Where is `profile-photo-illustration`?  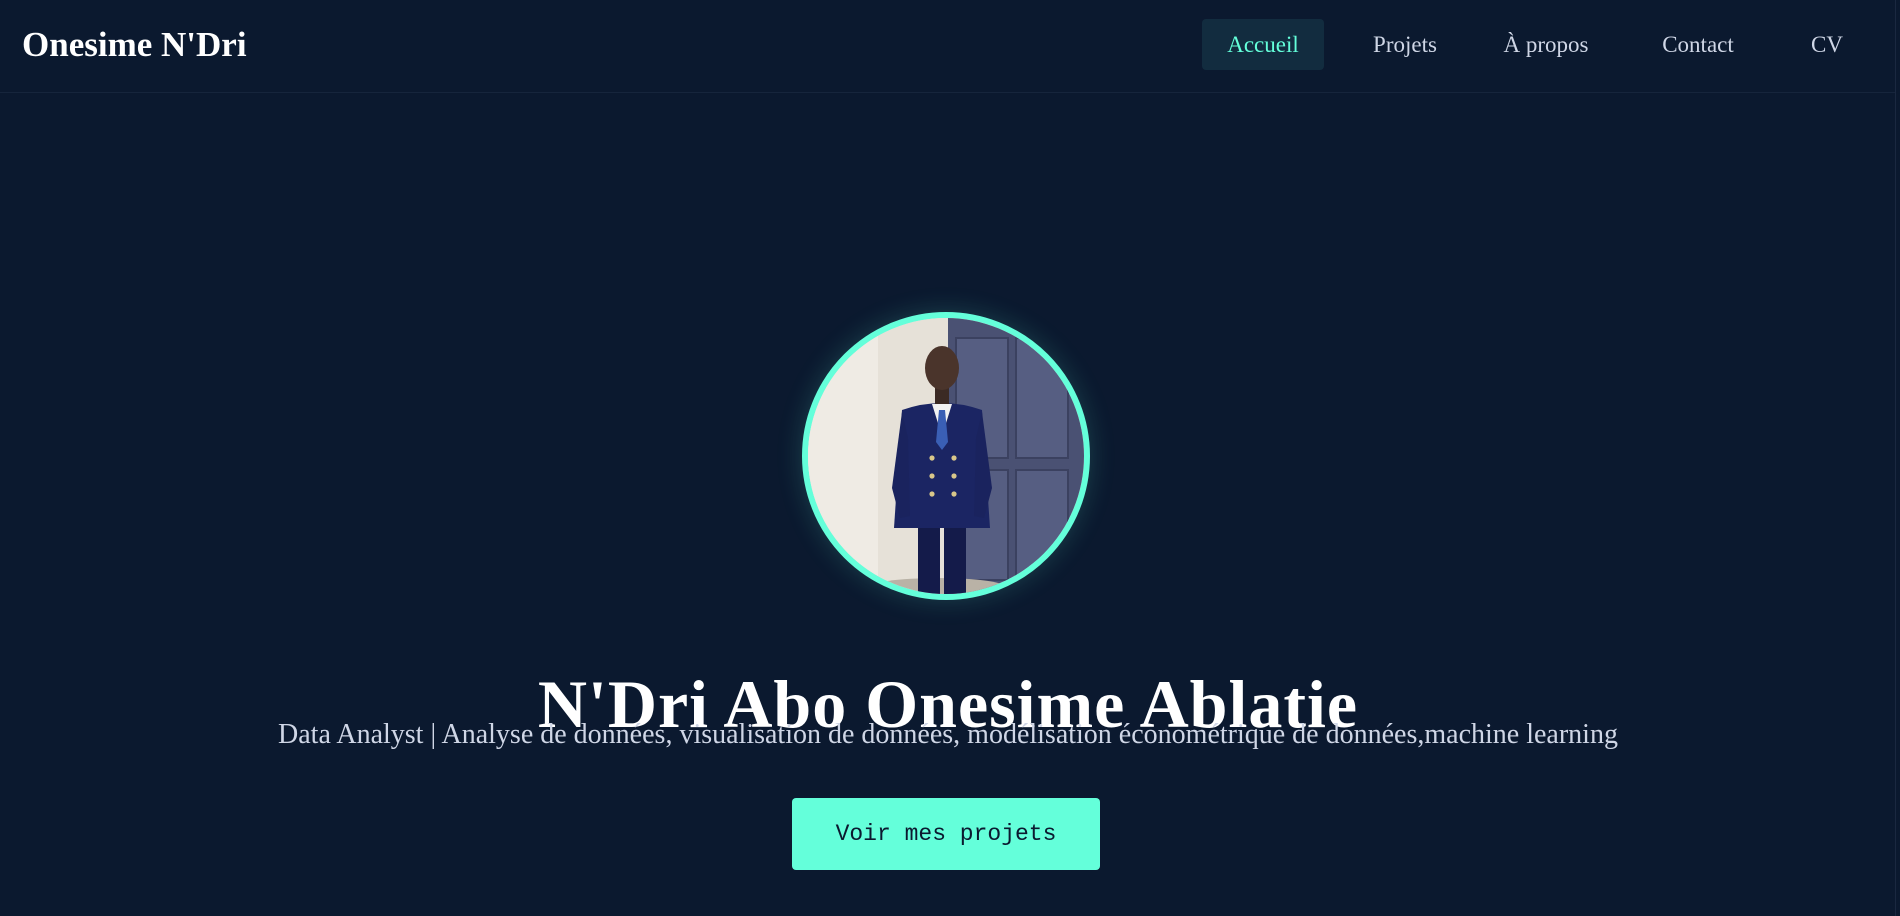 profile-photo-illustration is located at coordinates (946, 456).